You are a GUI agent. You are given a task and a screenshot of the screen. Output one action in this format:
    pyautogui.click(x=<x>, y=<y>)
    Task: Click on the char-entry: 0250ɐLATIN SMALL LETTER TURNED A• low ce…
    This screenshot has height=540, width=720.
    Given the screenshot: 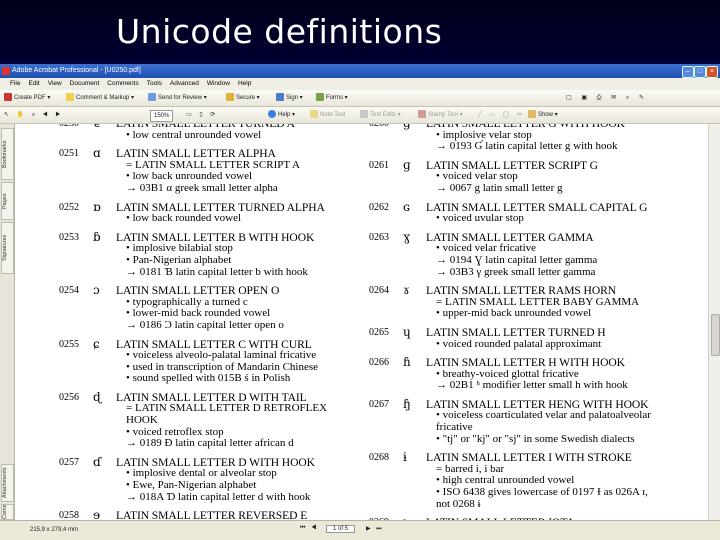 What is the action you would take?
    pyautogui.click(x=214, y=132)
    